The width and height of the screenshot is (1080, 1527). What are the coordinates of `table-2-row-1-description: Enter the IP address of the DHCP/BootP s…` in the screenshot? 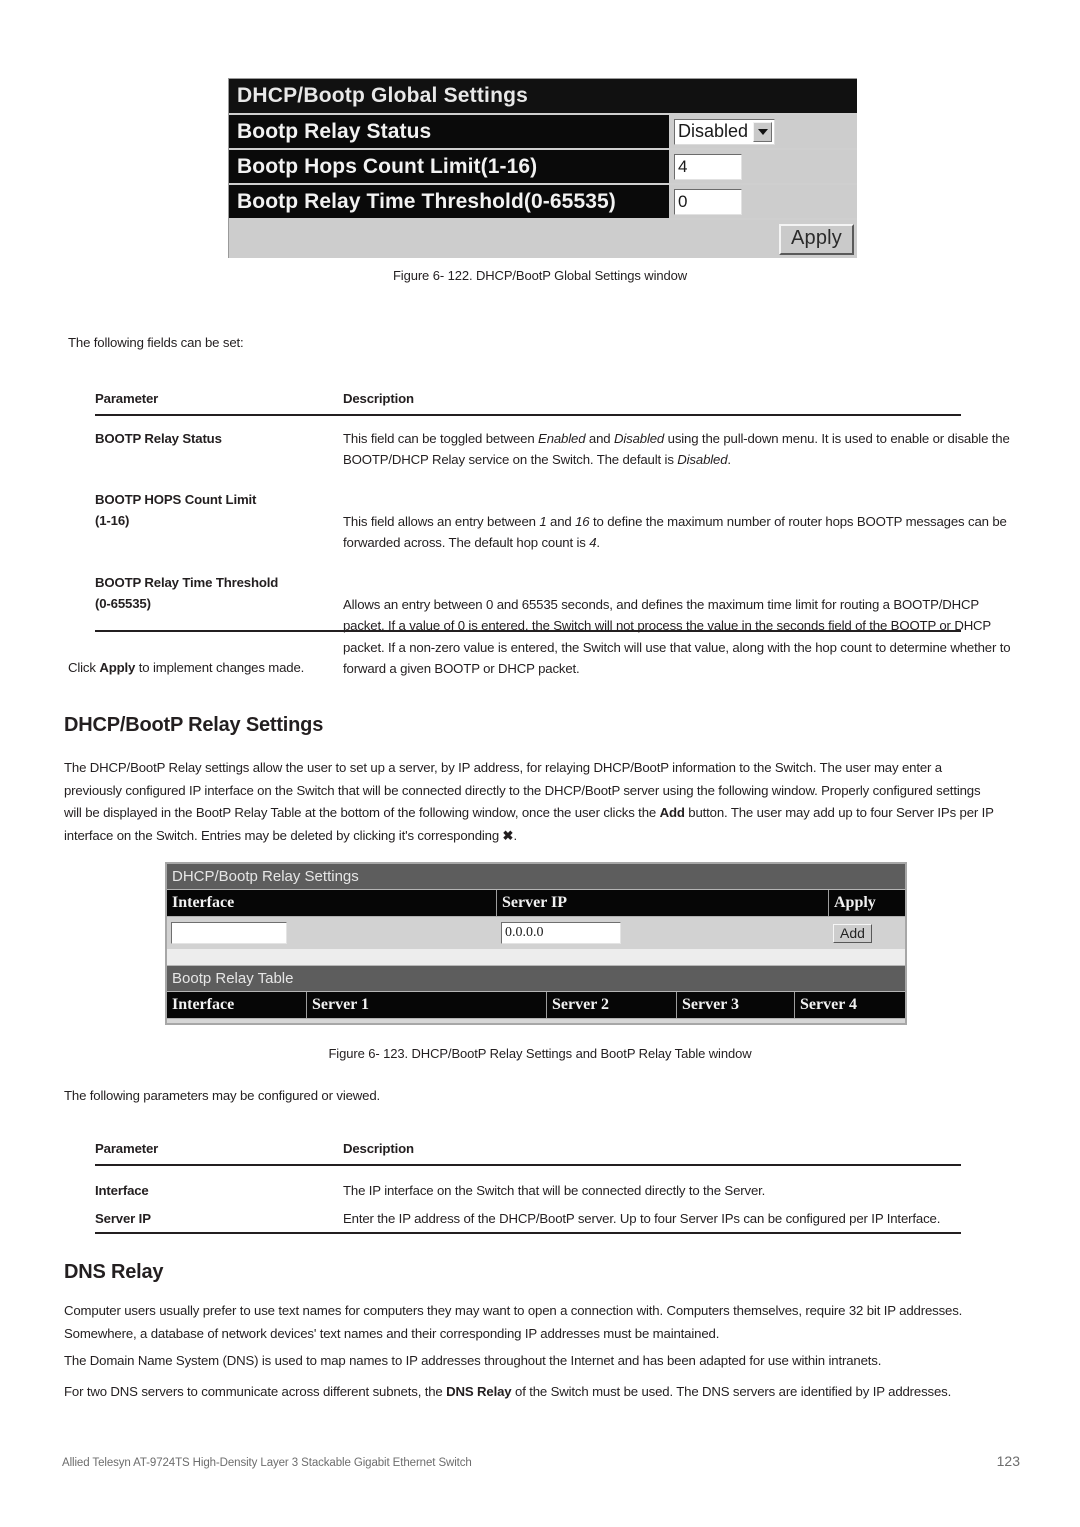 It's located at (642, 1218).